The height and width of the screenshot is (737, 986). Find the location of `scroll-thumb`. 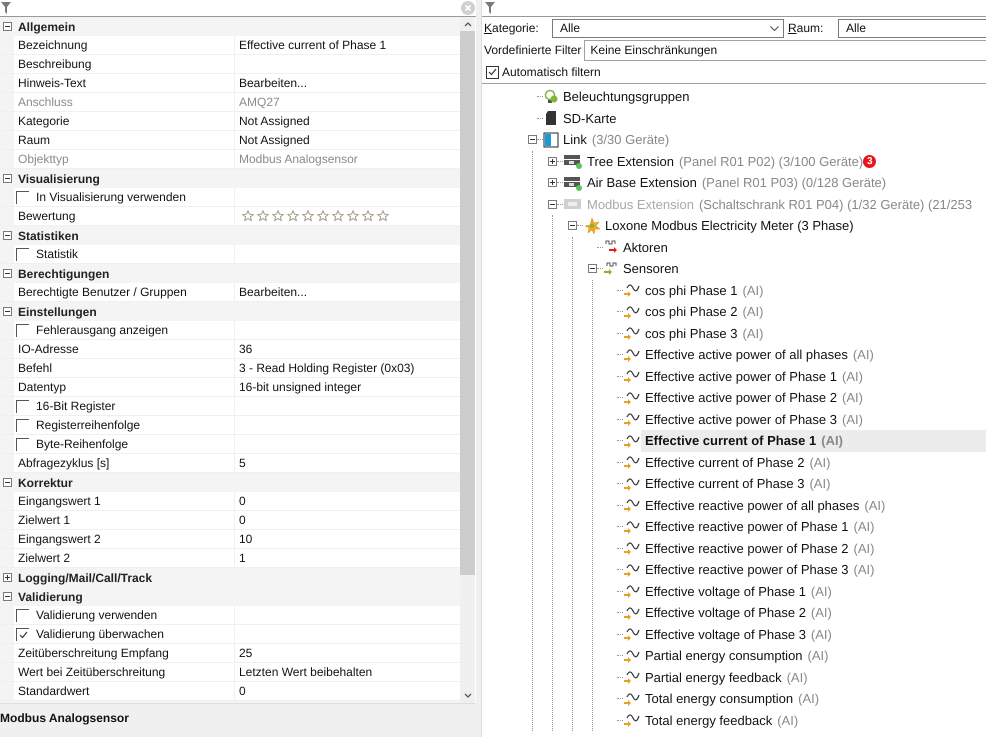

scroll-thumb is located at coordinates (467, 303).